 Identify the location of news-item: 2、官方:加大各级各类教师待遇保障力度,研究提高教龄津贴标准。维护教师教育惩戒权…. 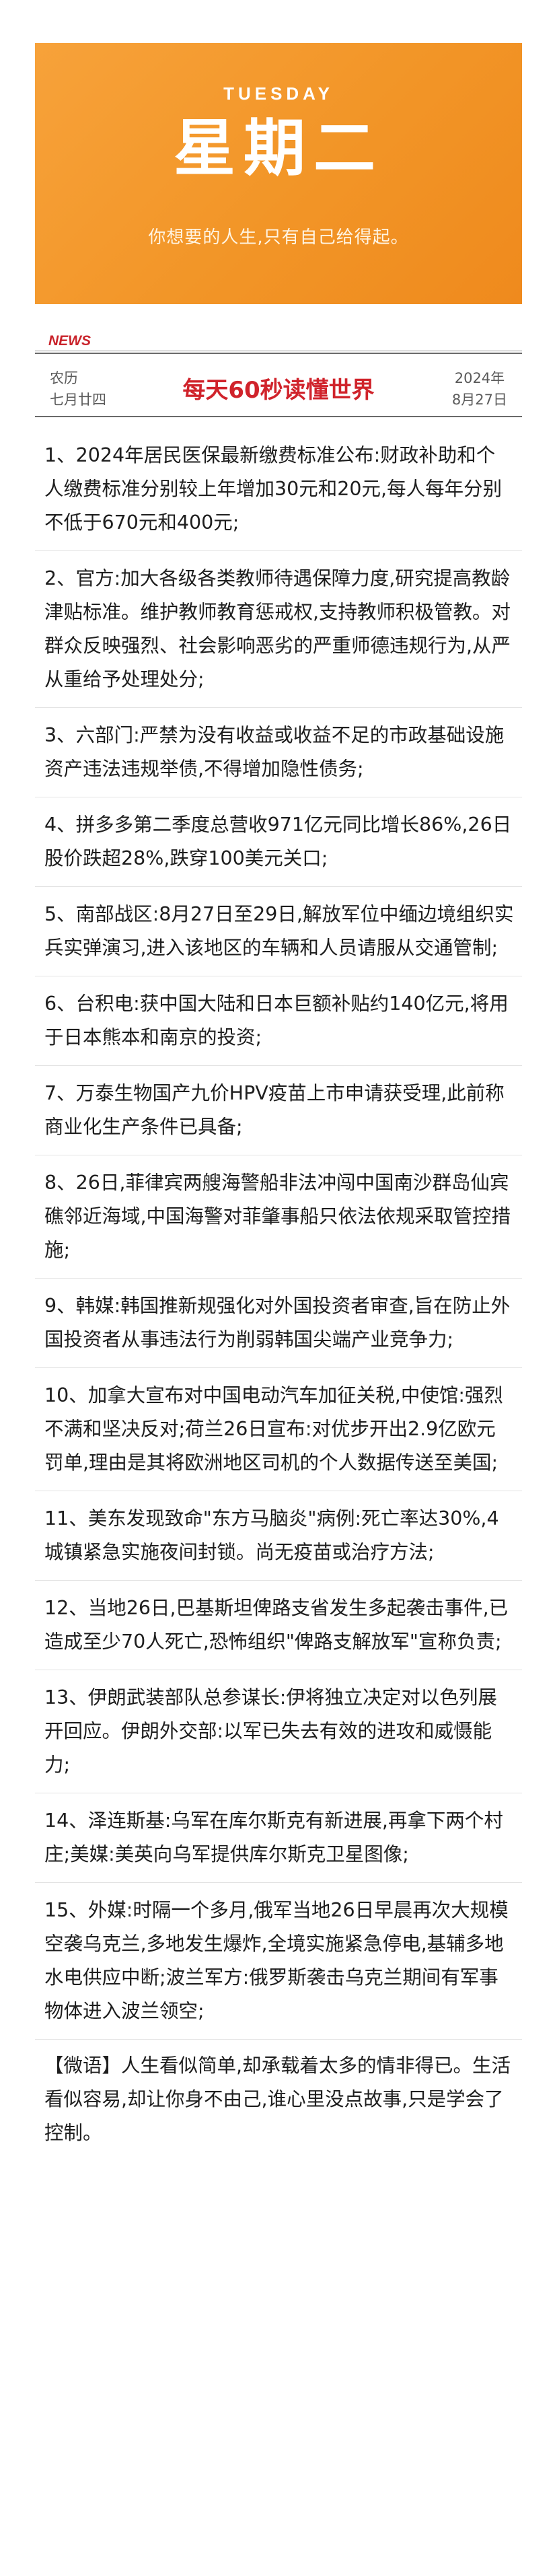
(277, 628).